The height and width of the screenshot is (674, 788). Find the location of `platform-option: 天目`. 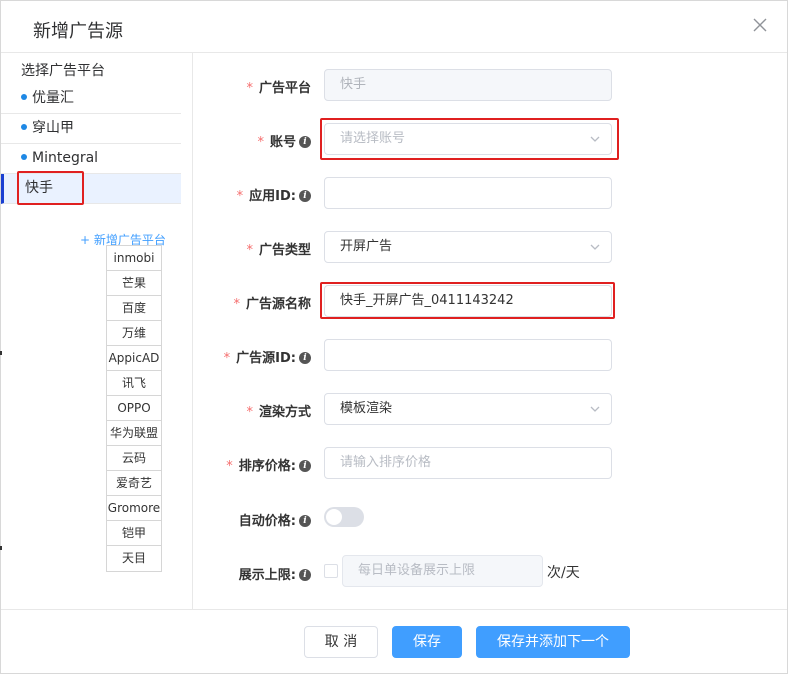

platform-option: 天目 is located at coordinates (134, 558).